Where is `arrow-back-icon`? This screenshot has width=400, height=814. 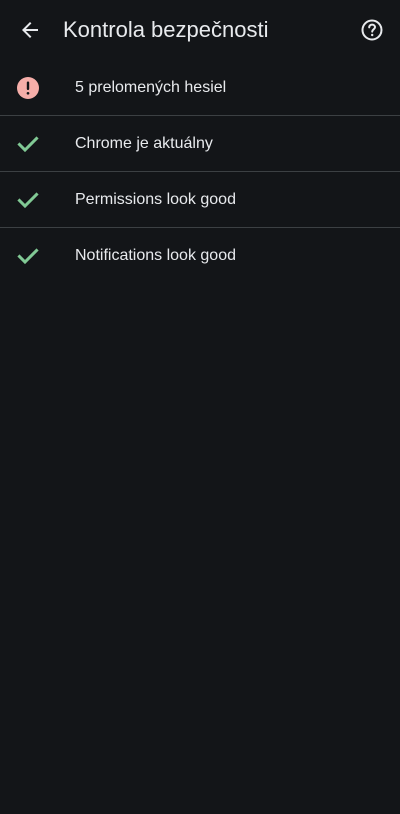 arrow-back-icon is located at coordinates (30, 30).